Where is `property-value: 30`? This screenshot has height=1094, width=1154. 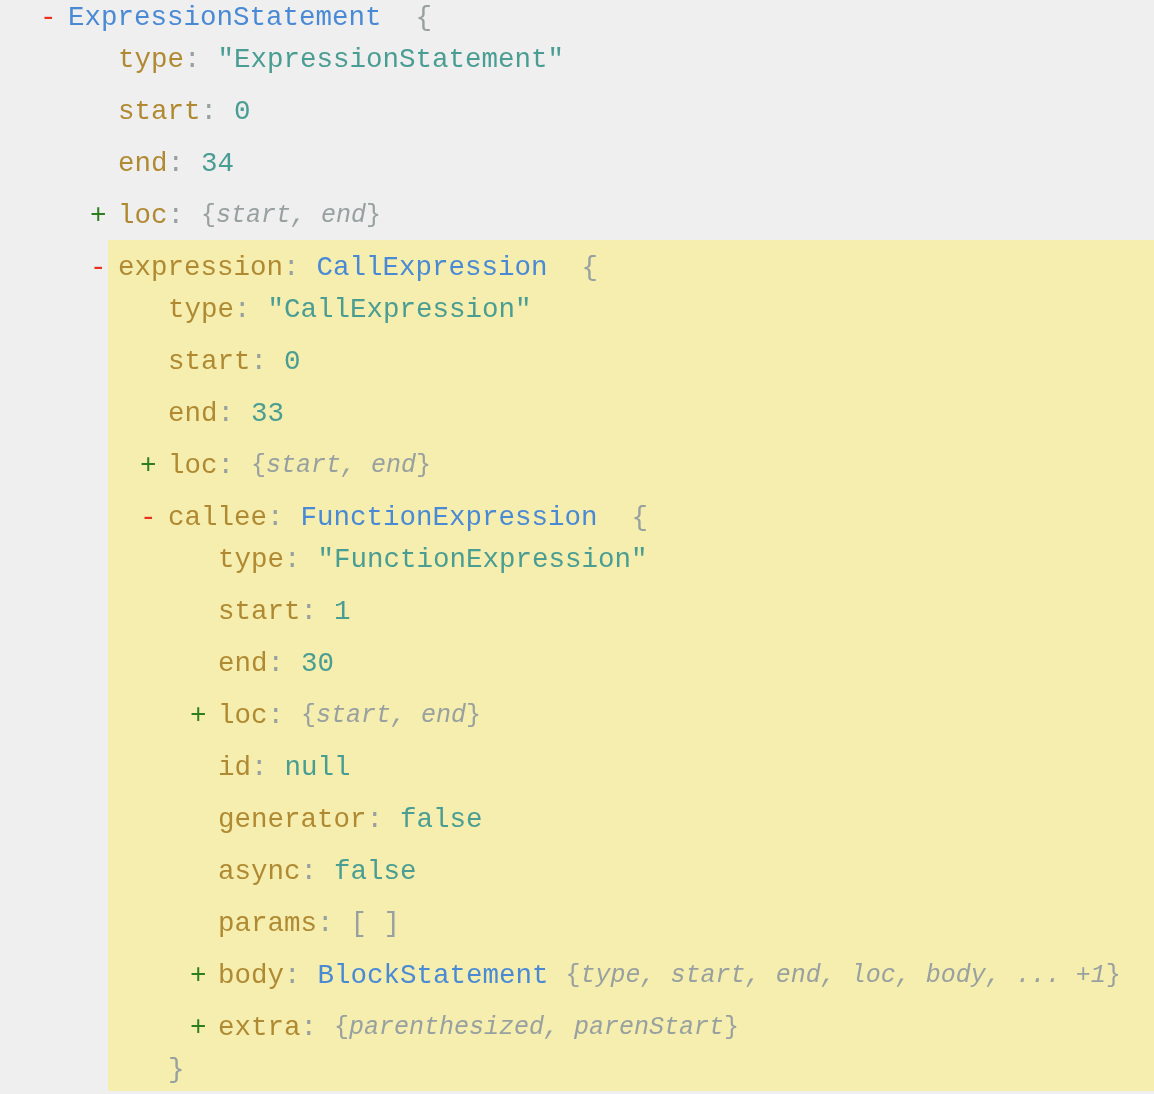
property-value: 30 is located at coordinates (318, 664).